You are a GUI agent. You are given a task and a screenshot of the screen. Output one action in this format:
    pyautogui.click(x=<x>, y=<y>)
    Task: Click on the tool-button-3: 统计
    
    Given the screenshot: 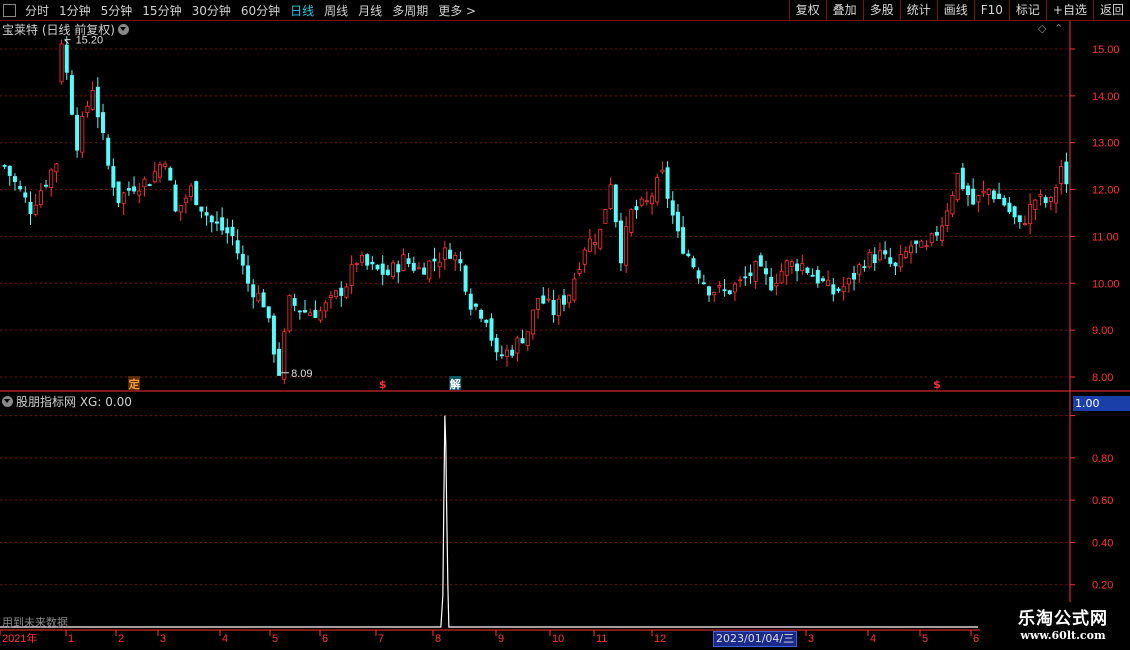 What is the action you would take?
    pyautogui.click(x=918, y=10)
    